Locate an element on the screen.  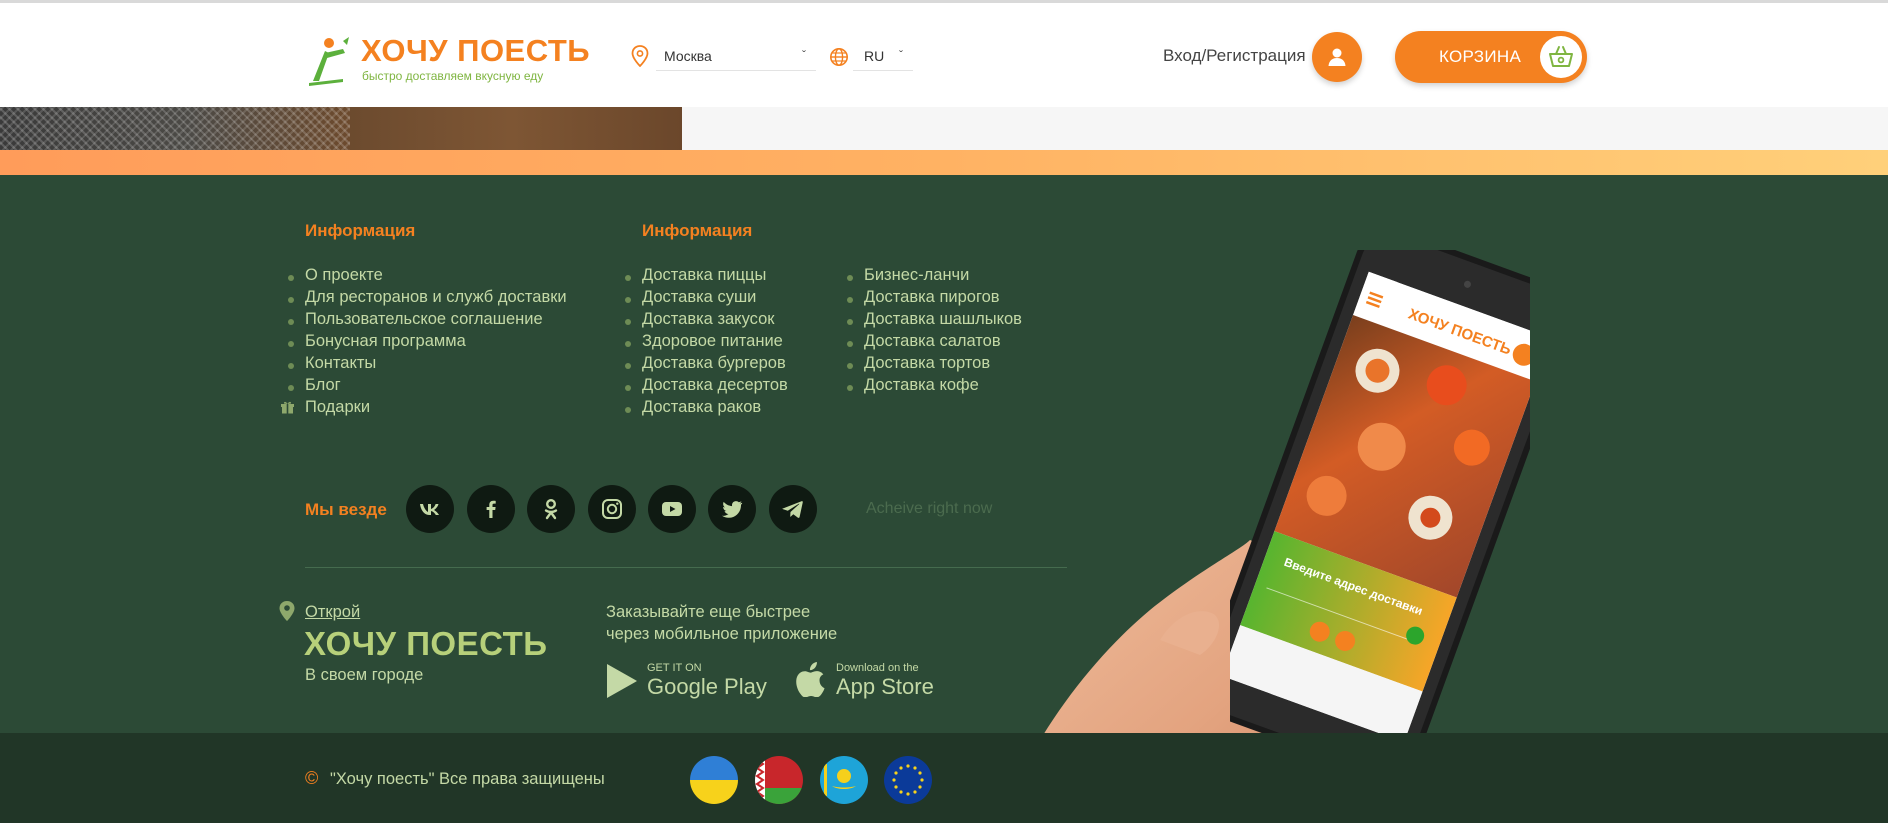
youtube-button is located at coordinates (672, 509).